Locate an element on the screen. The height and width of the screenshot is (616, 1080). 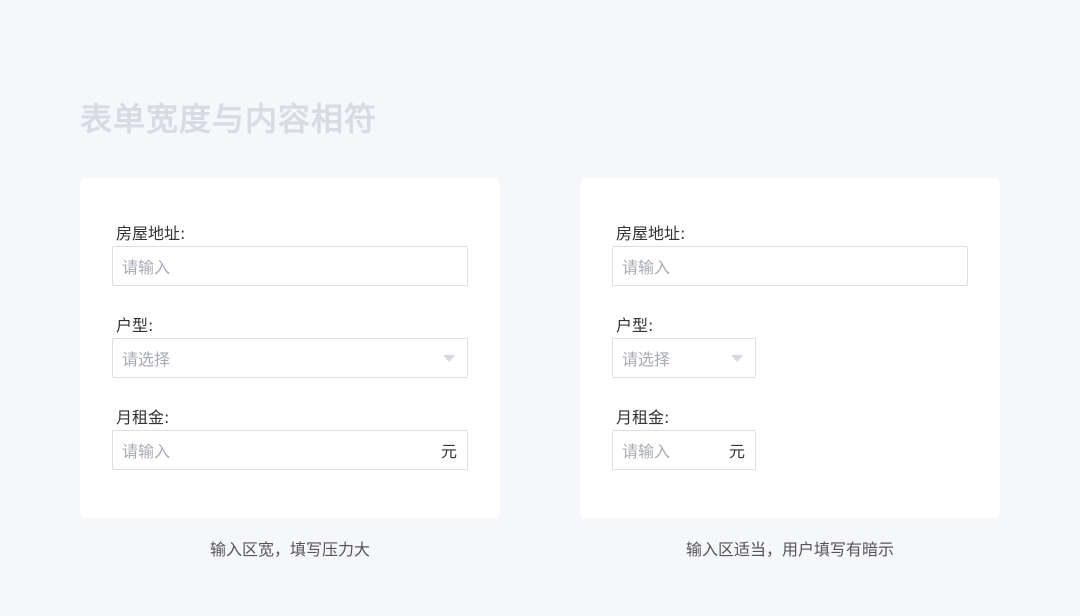
page-title: 表单宽度与内容相符 is located at coordinates (229, 119).